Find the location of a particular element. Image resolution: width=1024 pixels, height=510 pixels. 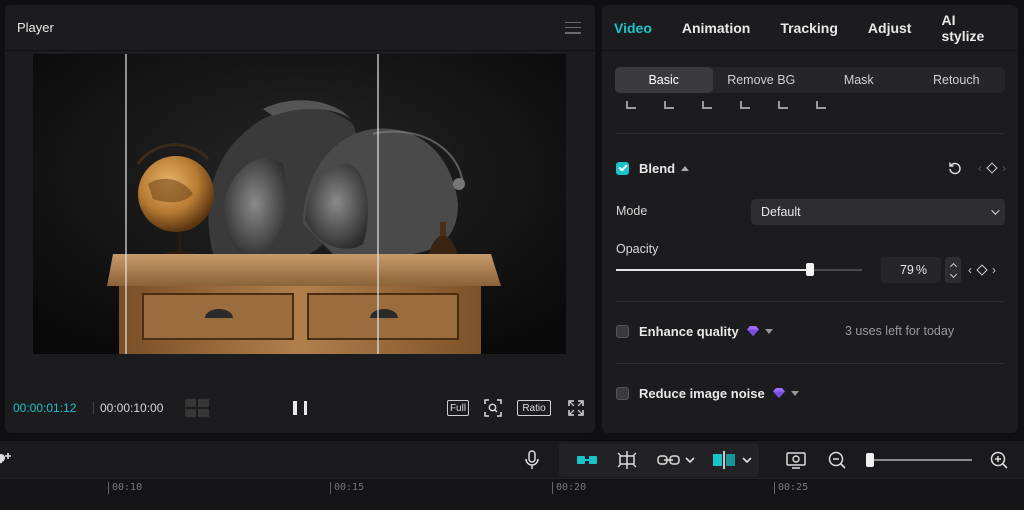

reset-icon is located at coordinates (955, 168).